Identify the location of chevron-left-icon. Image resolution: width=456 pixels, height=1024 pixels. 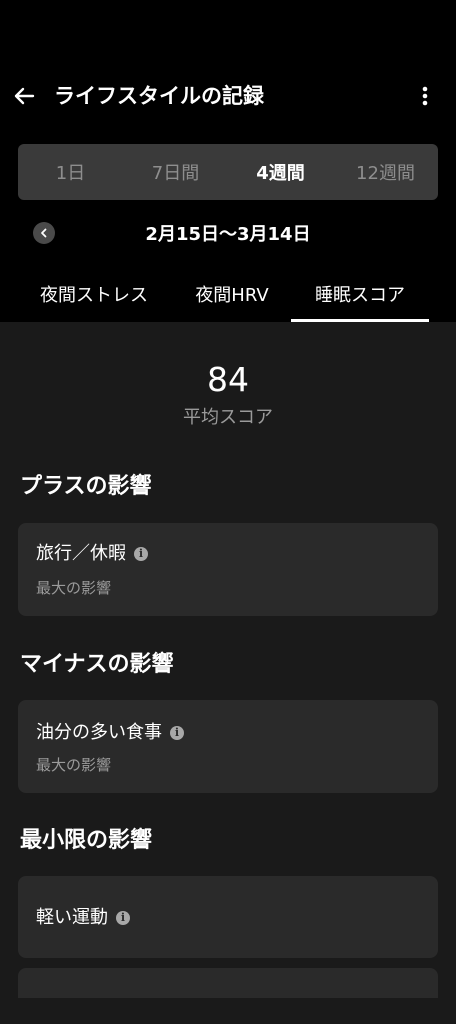
(44, 233).